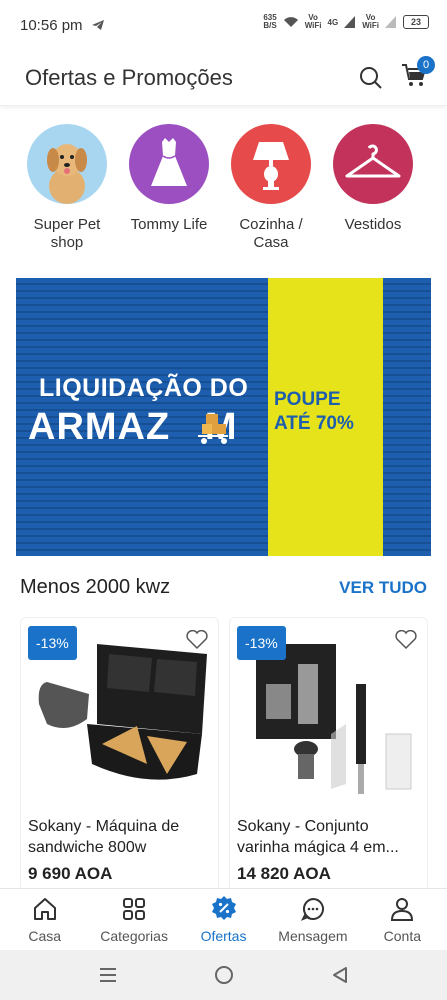  Describe the element at coordinates (416, 22) in the screenshot. I see `battery-icon: 23` at that location.